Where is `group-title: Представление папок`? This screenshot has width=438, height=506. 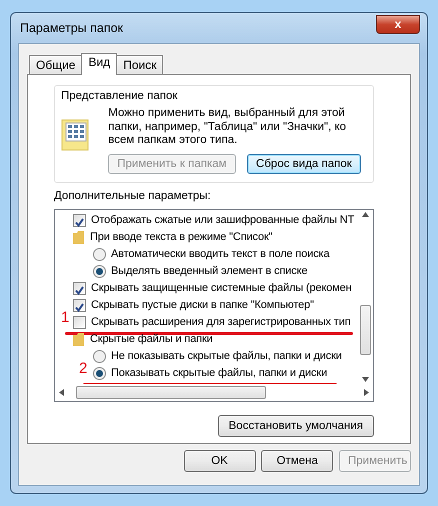
group-title: Представление папок is located at coordinates (119, 96).